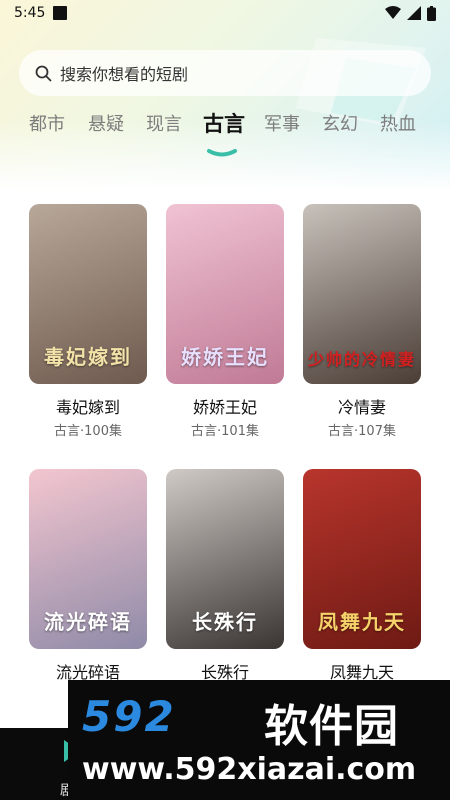 This screenshot has height=800, width=450. Describe the element at coordinates (164, 123) in the screenshot. I see `tab-xianyan: 现言` at that location.